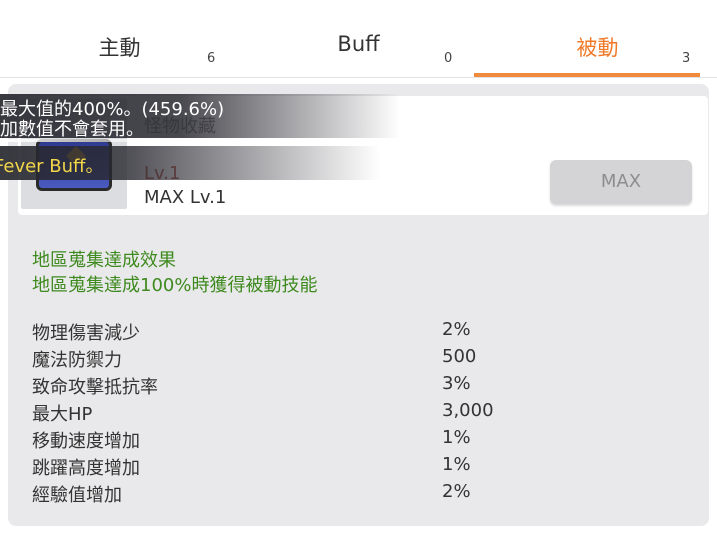 This screenshot has height=540, width=717. What do you see at coordinates (175, 285) in the screenshot?
I see `effect-subtitle: 地區蒐集達成100%時獲得被動技能` at bounding box center [175, 285].